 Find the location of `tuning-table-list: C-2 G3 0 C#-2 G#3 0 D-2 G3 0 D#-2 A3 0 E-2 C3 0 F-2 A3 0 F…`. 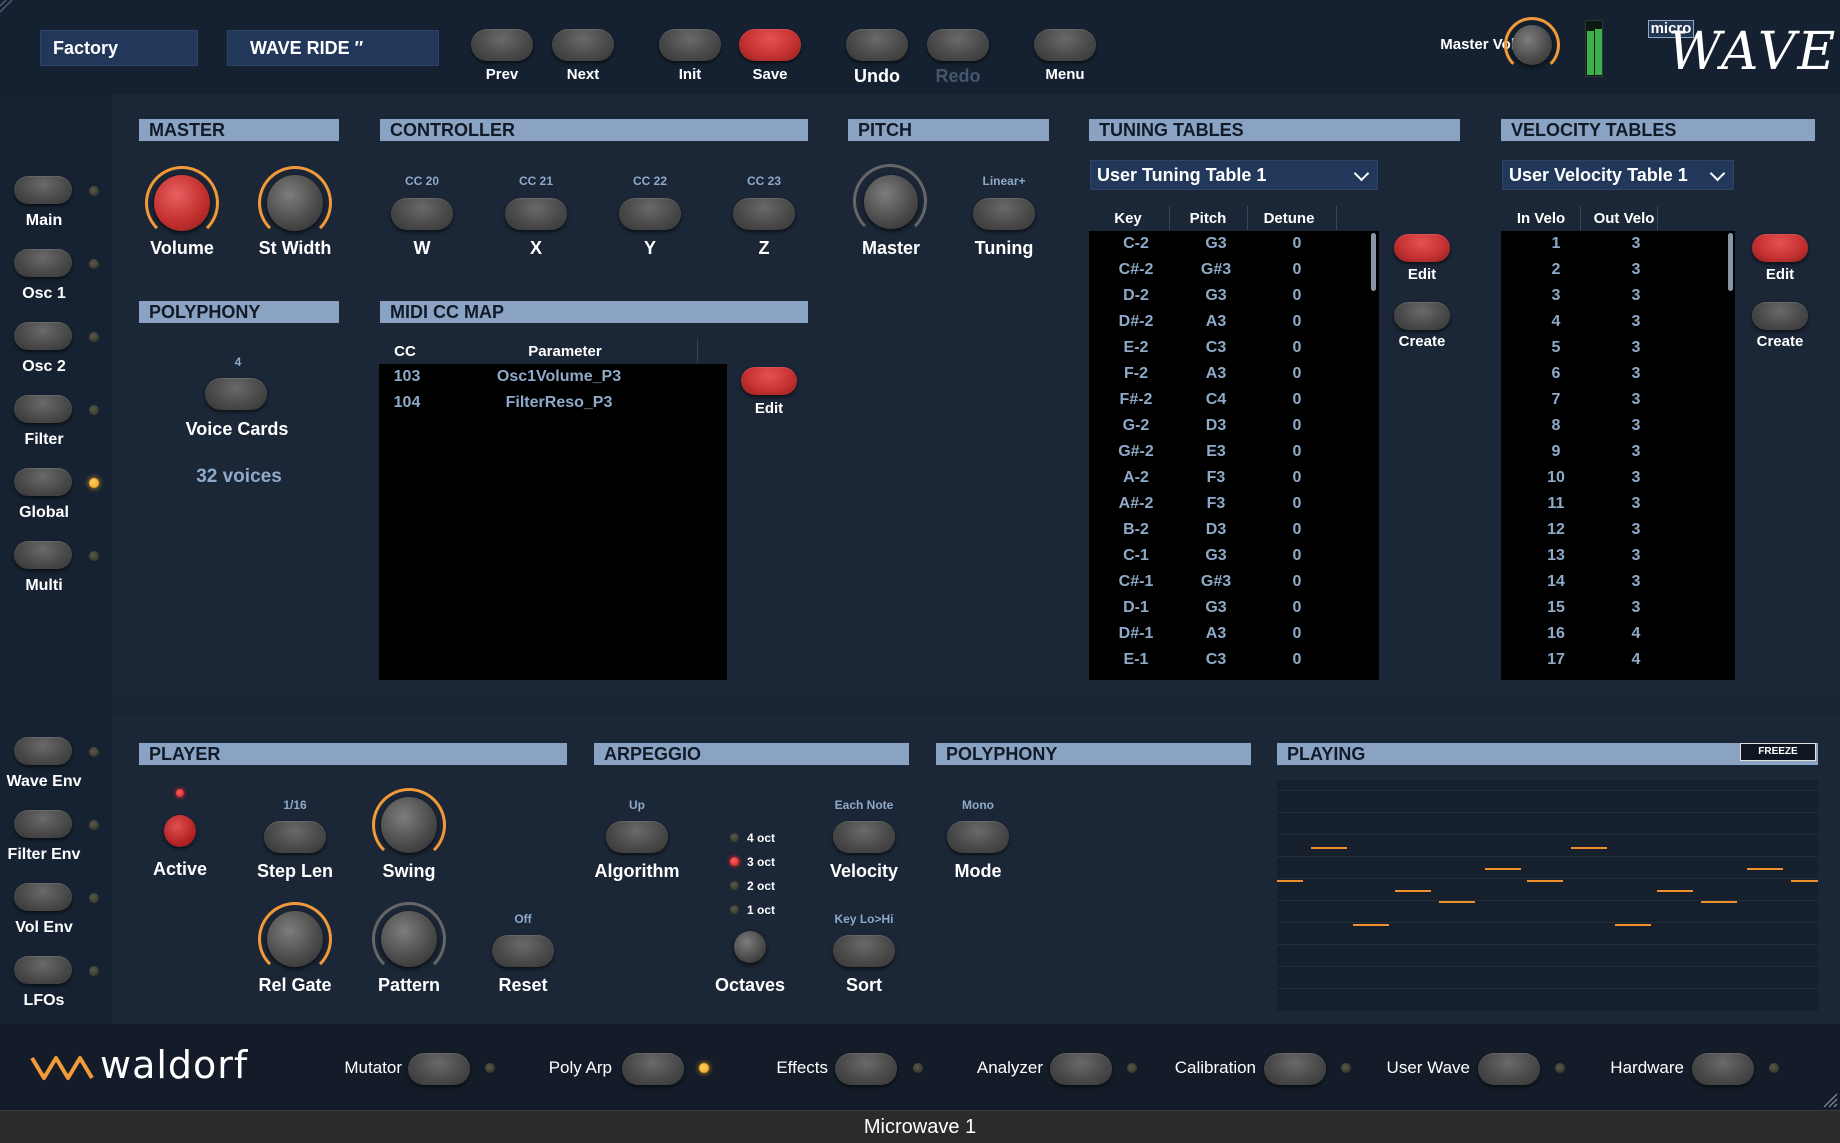

tuning-table-list: C-2 G3 0 C#-2 G#3 0 D-2 G3 0 D#-2 A3 0 E-2 C3 0 F-2 A3 0 F… is located at coordinates (1234, 455).